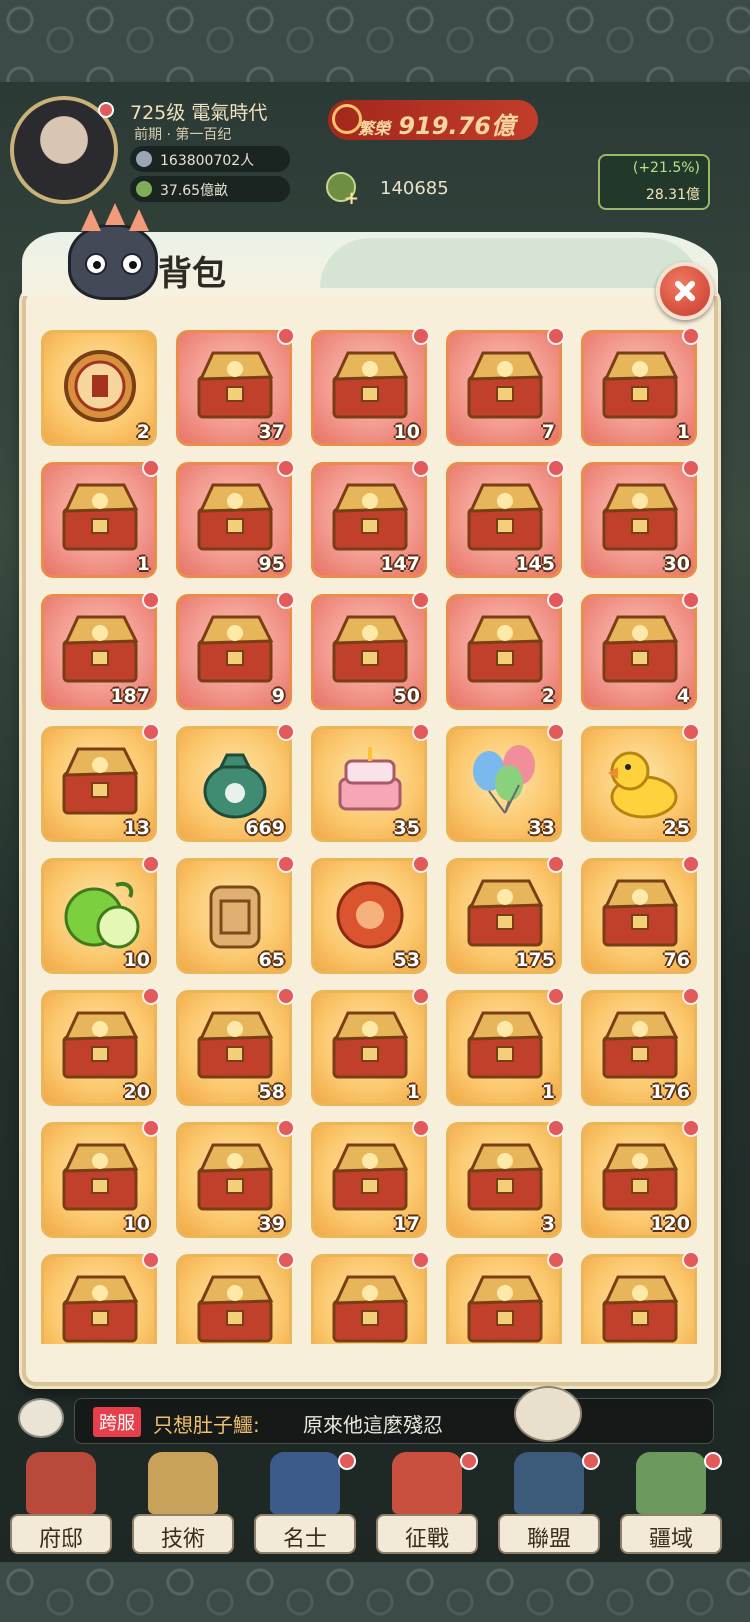 This screenshot has width=750, height=1622. What do you see at coordinates (235, 1178) in the screenshot?
I see `bag-item-slot: 39` at bounding box center [235, 1178].